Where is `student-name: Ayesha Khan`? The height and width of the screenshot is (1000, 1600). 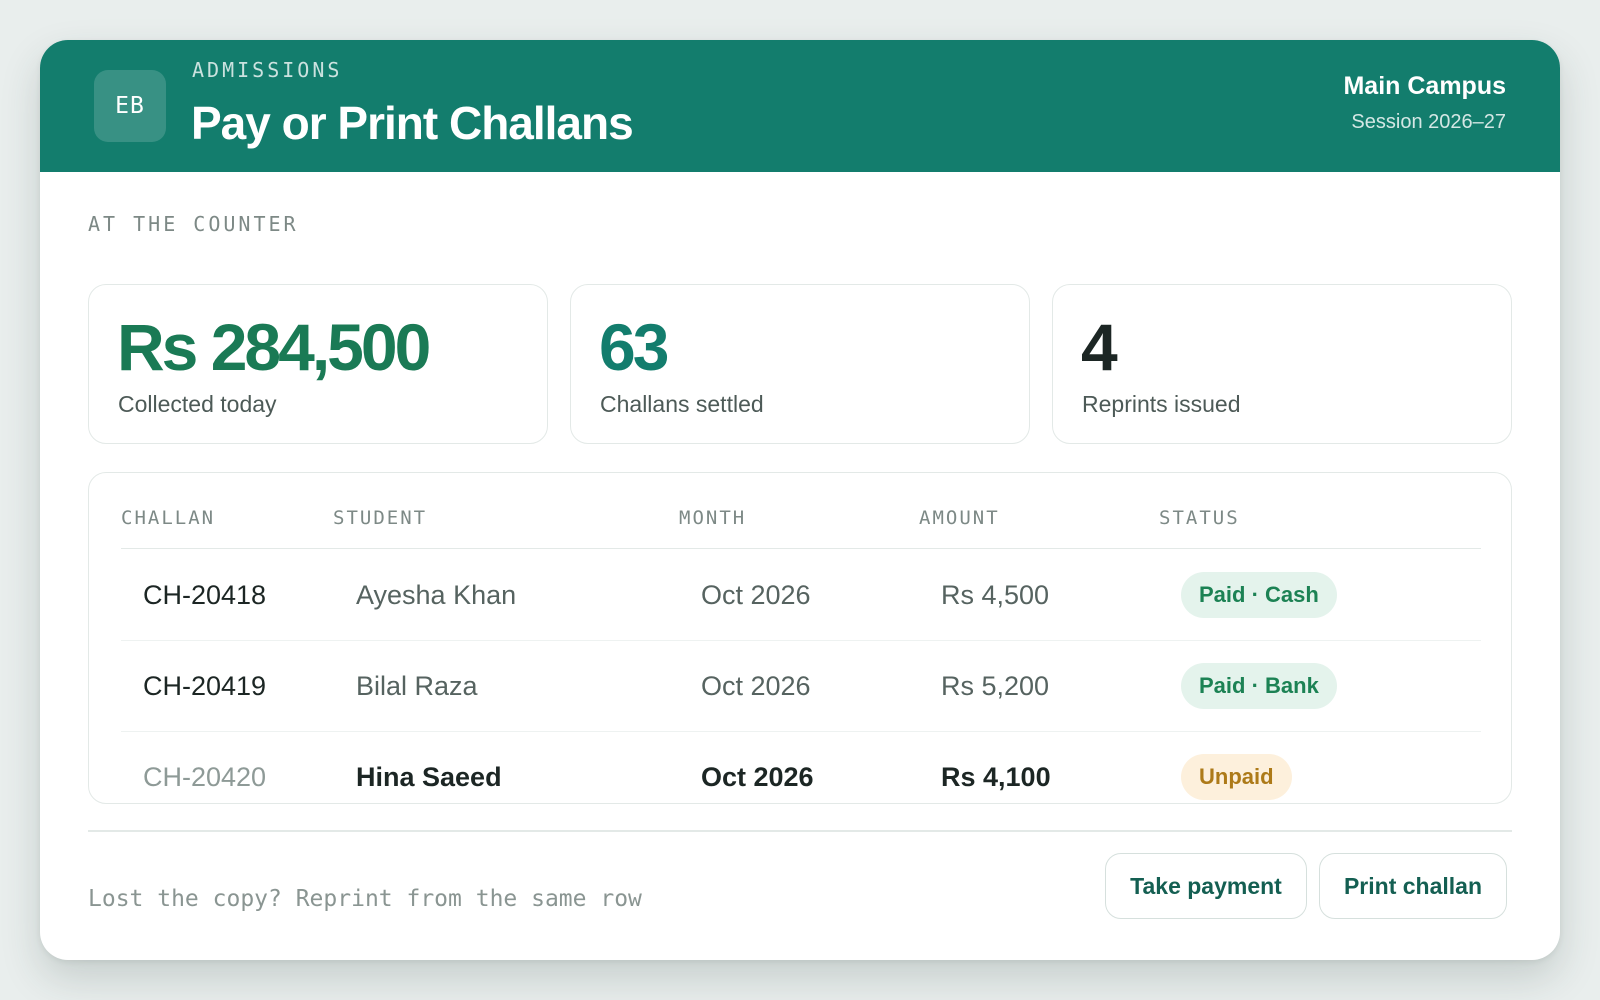
student-name: Ayesha Khan is located at coordinates (436, 595).